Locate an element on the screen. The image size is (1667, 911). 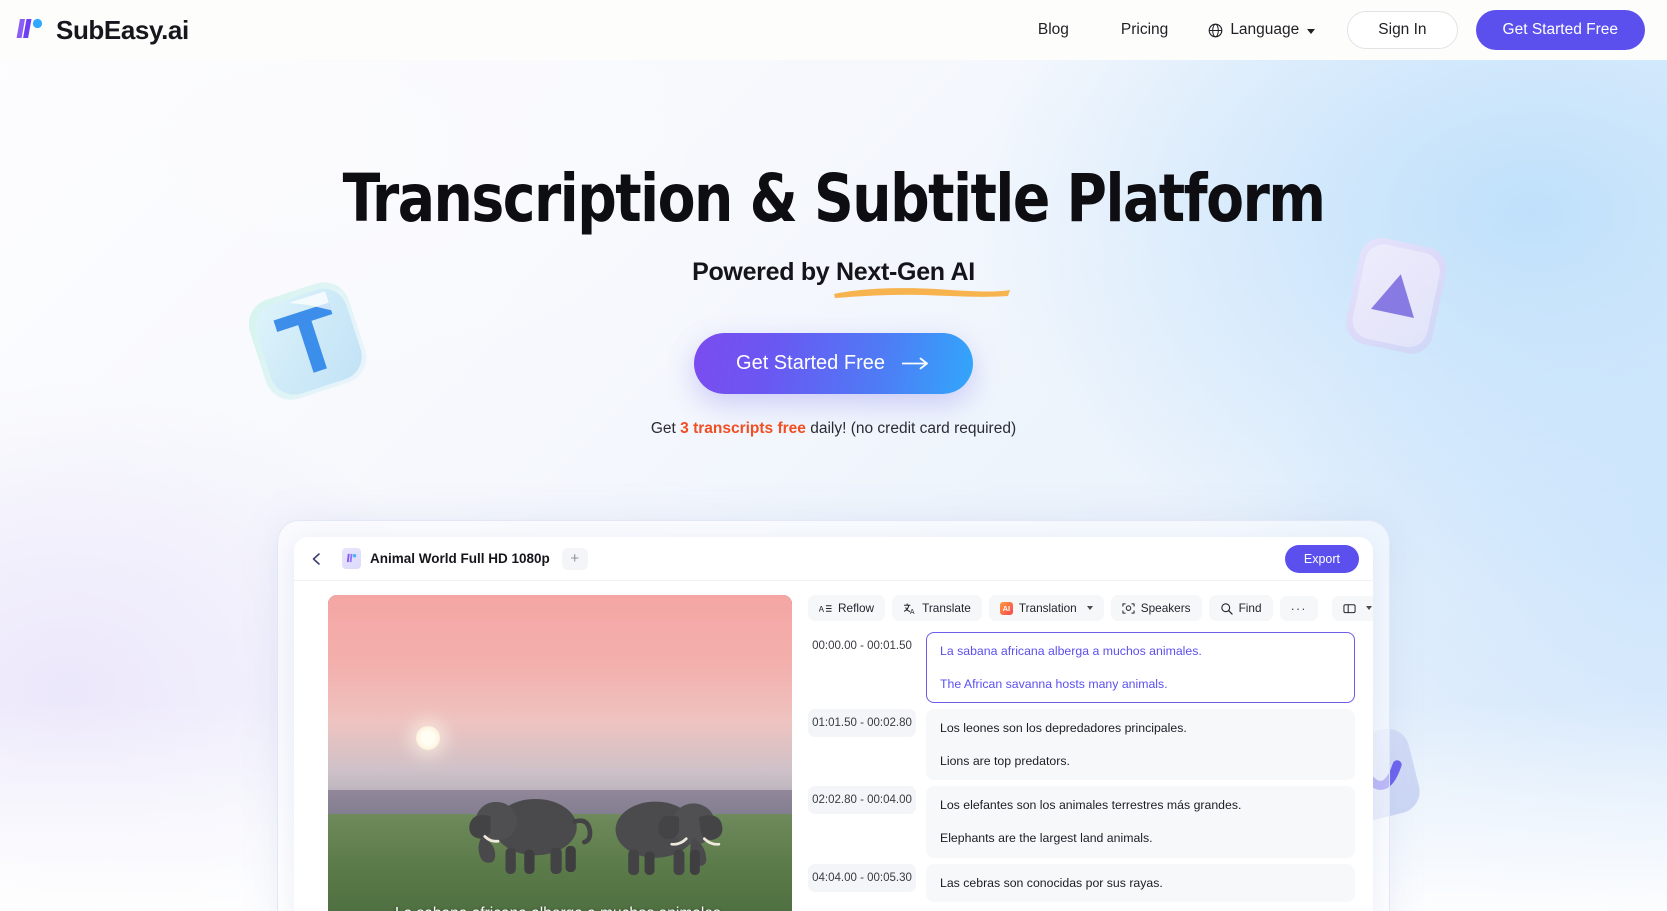
nav-get-started-button: Get Started Free is located at coordinates (1560, 30).